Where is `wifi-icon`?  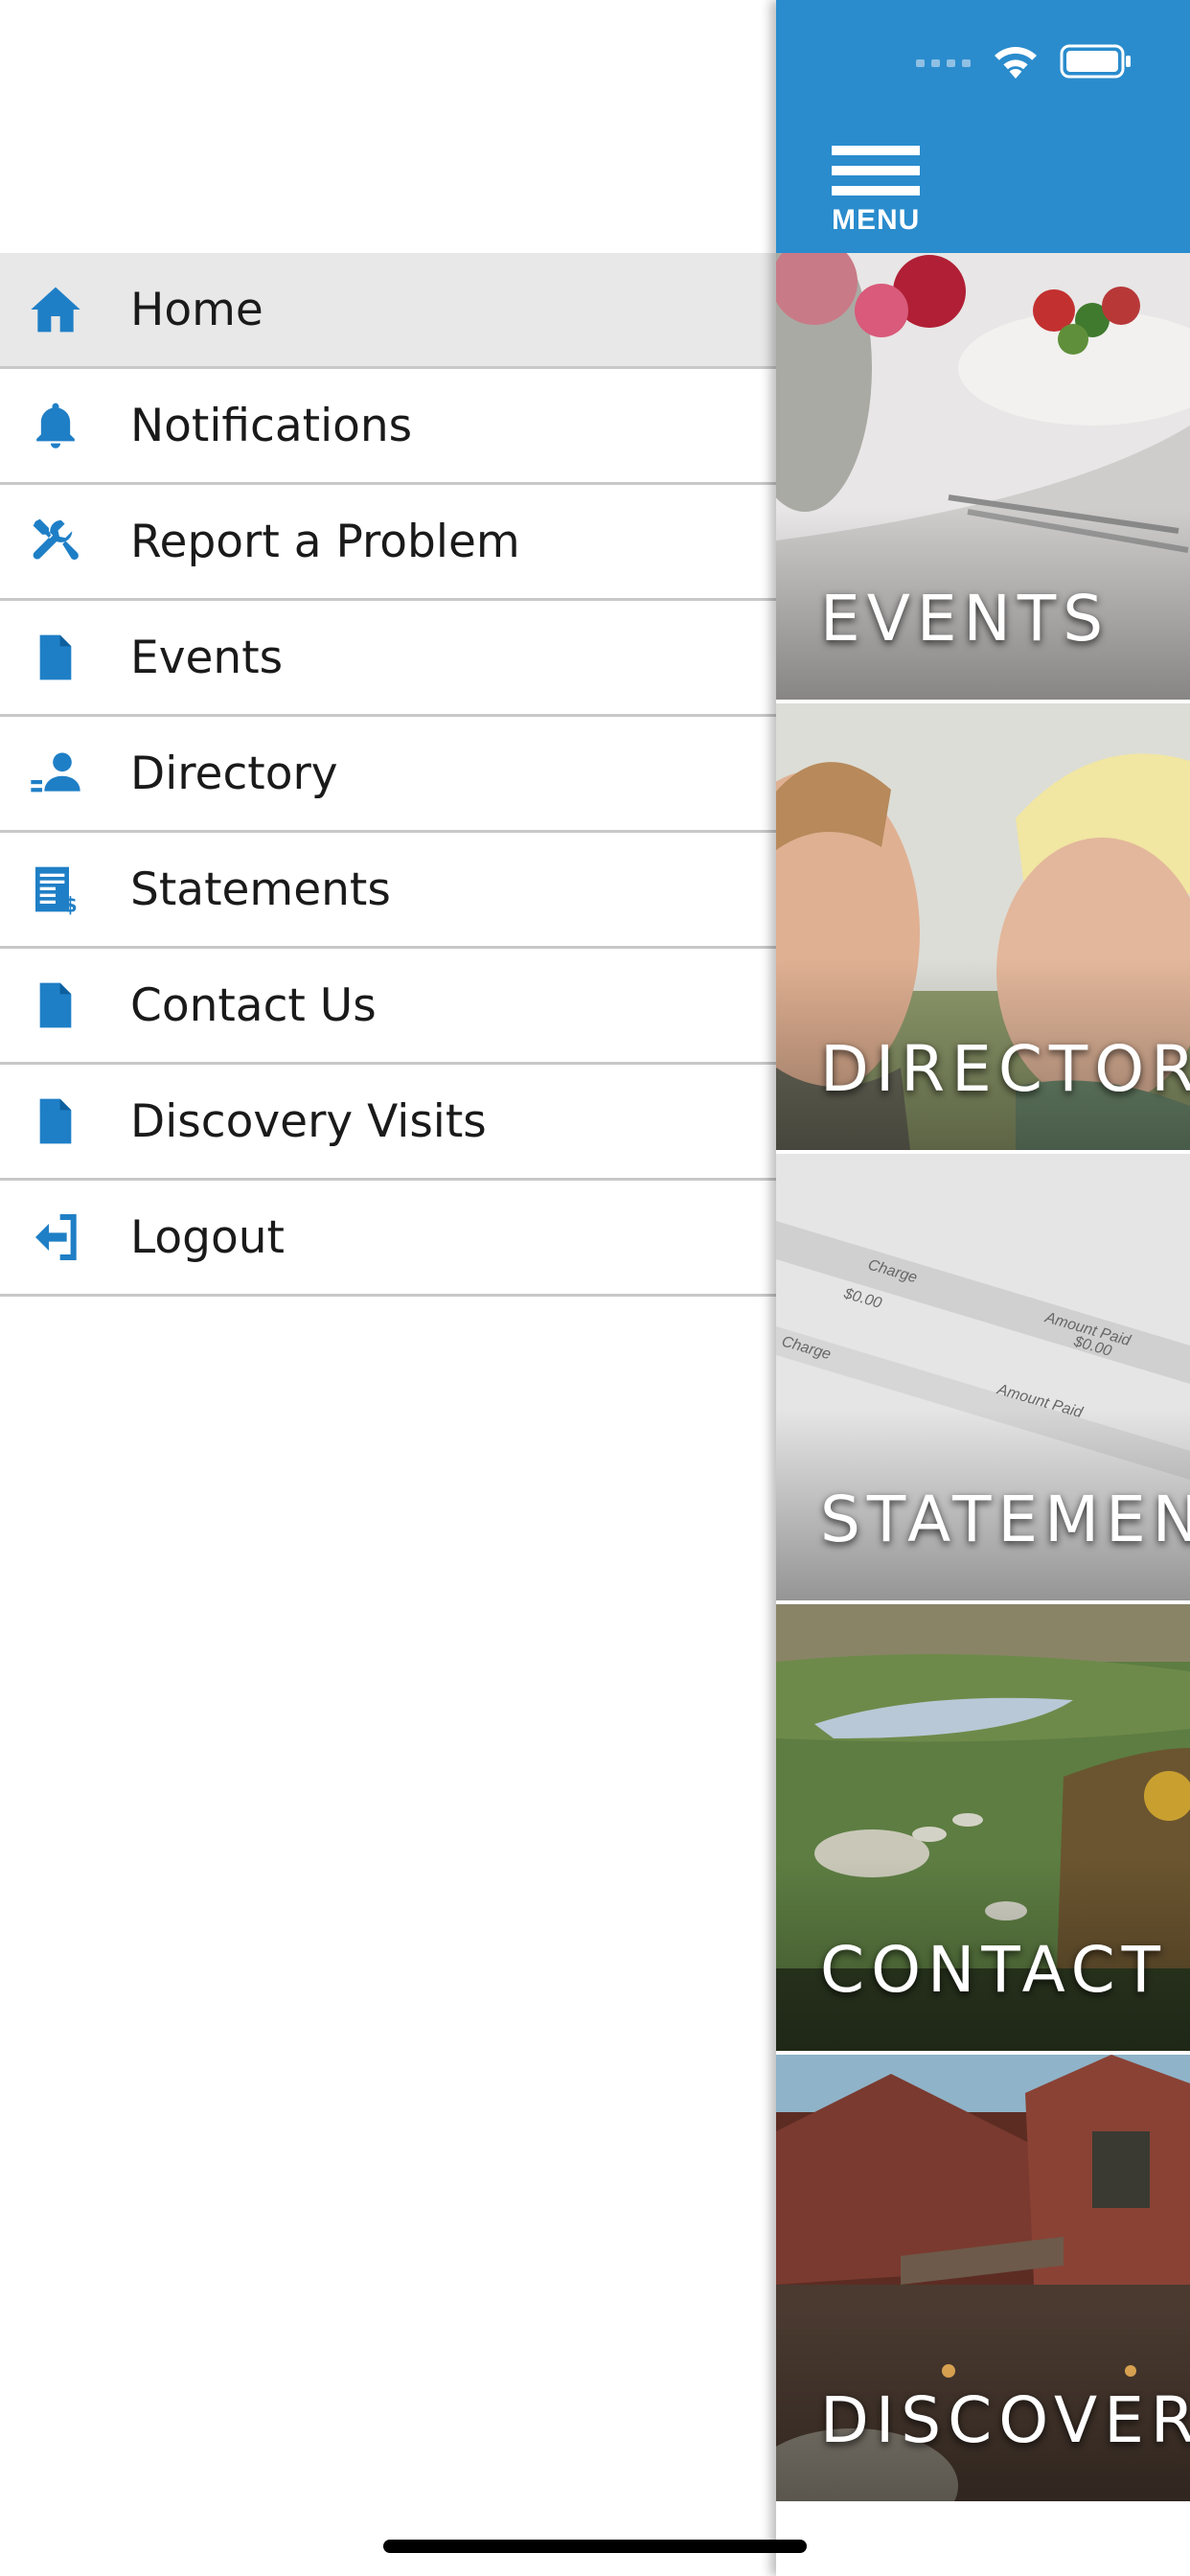
wifi-icon is located at coordinates (1016, 63).